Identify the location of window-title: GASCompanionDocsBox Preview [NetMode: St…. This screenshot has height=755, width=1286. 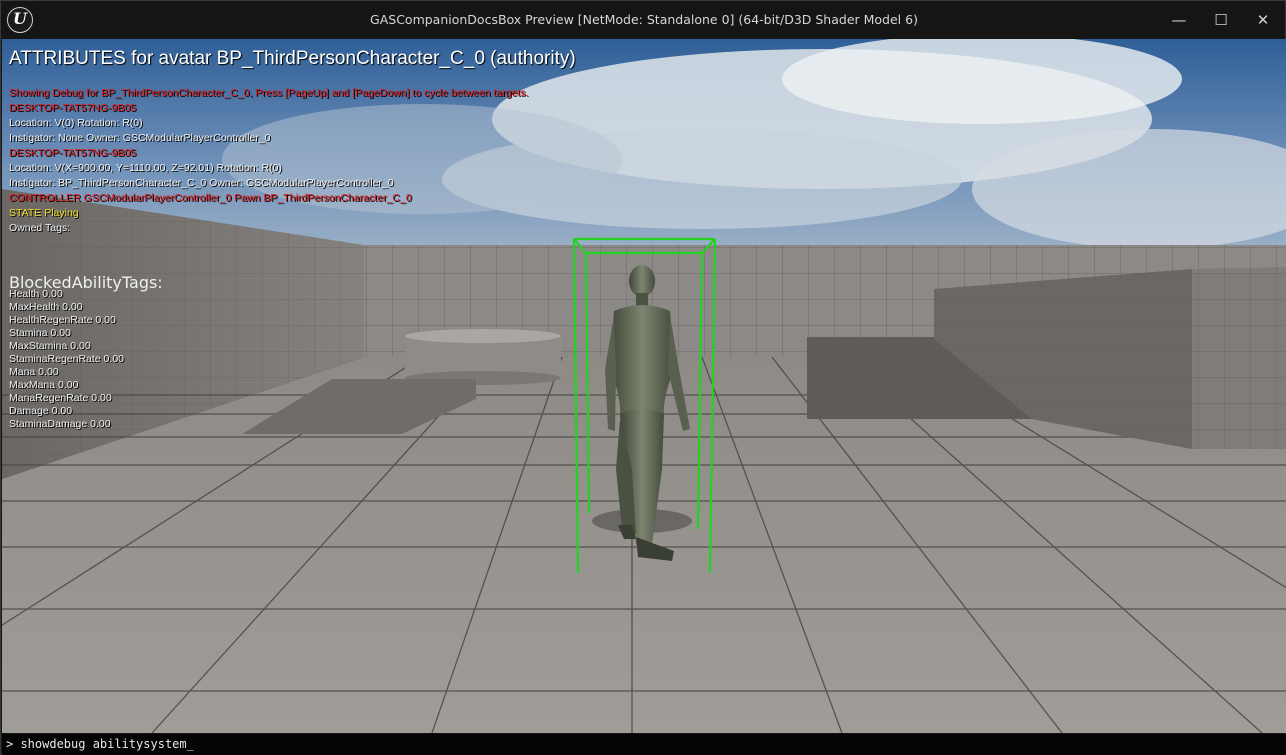
(644, 19).